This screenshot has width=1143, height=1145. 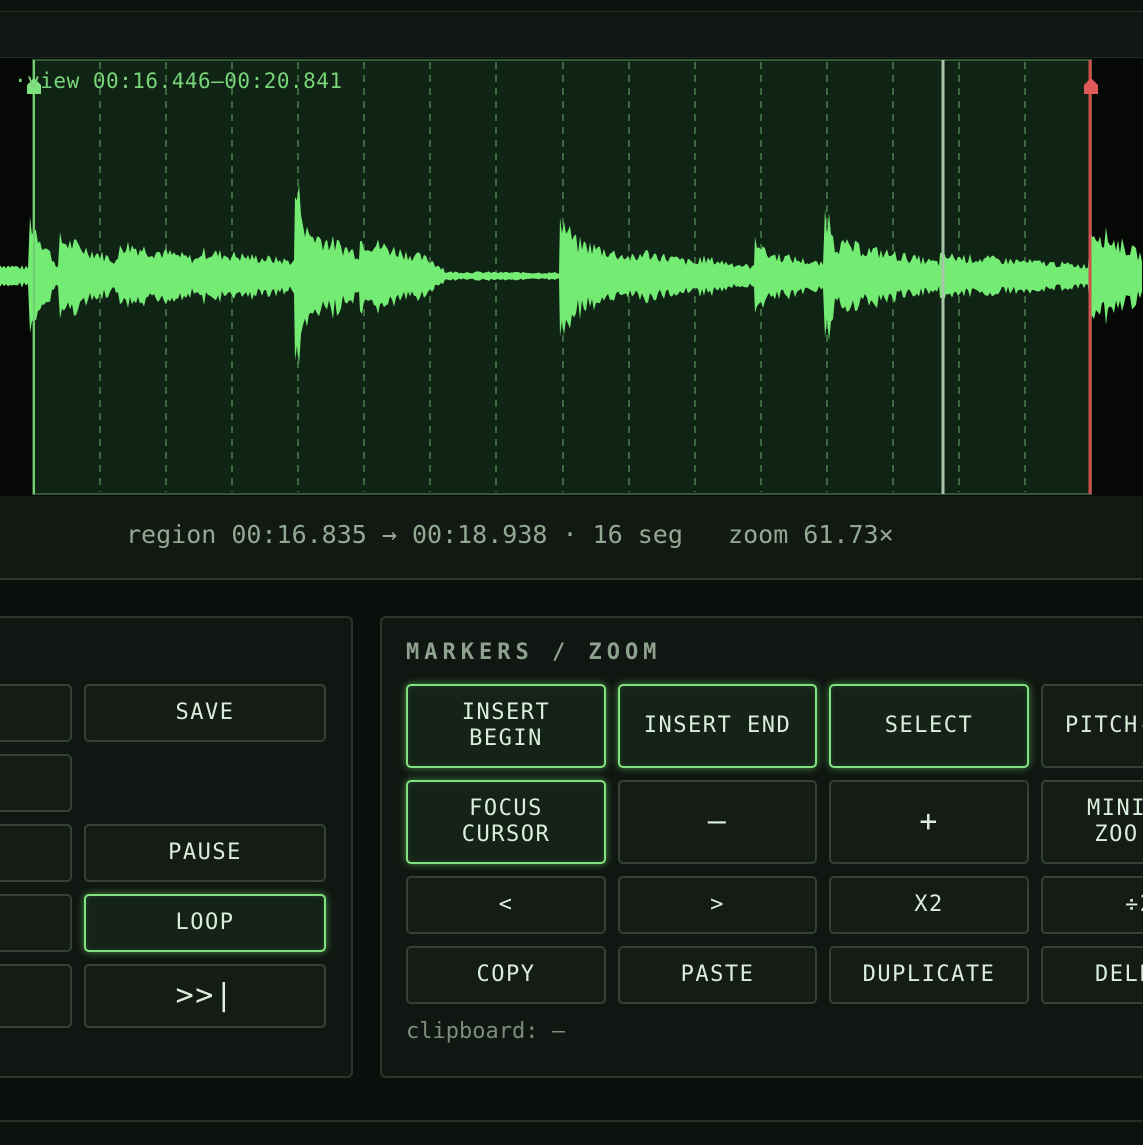 I want to click on zoom-in-button: +, so click(x=929, y=822).